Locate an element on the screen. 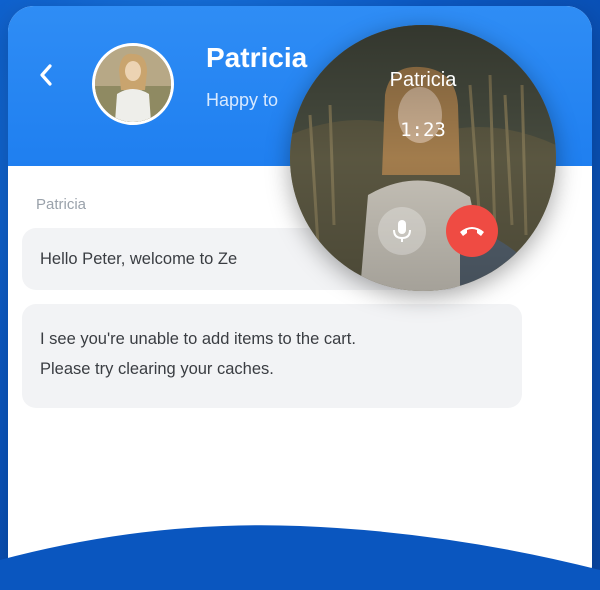  call-timer: 1:23 is located at coordinates (423, 130).